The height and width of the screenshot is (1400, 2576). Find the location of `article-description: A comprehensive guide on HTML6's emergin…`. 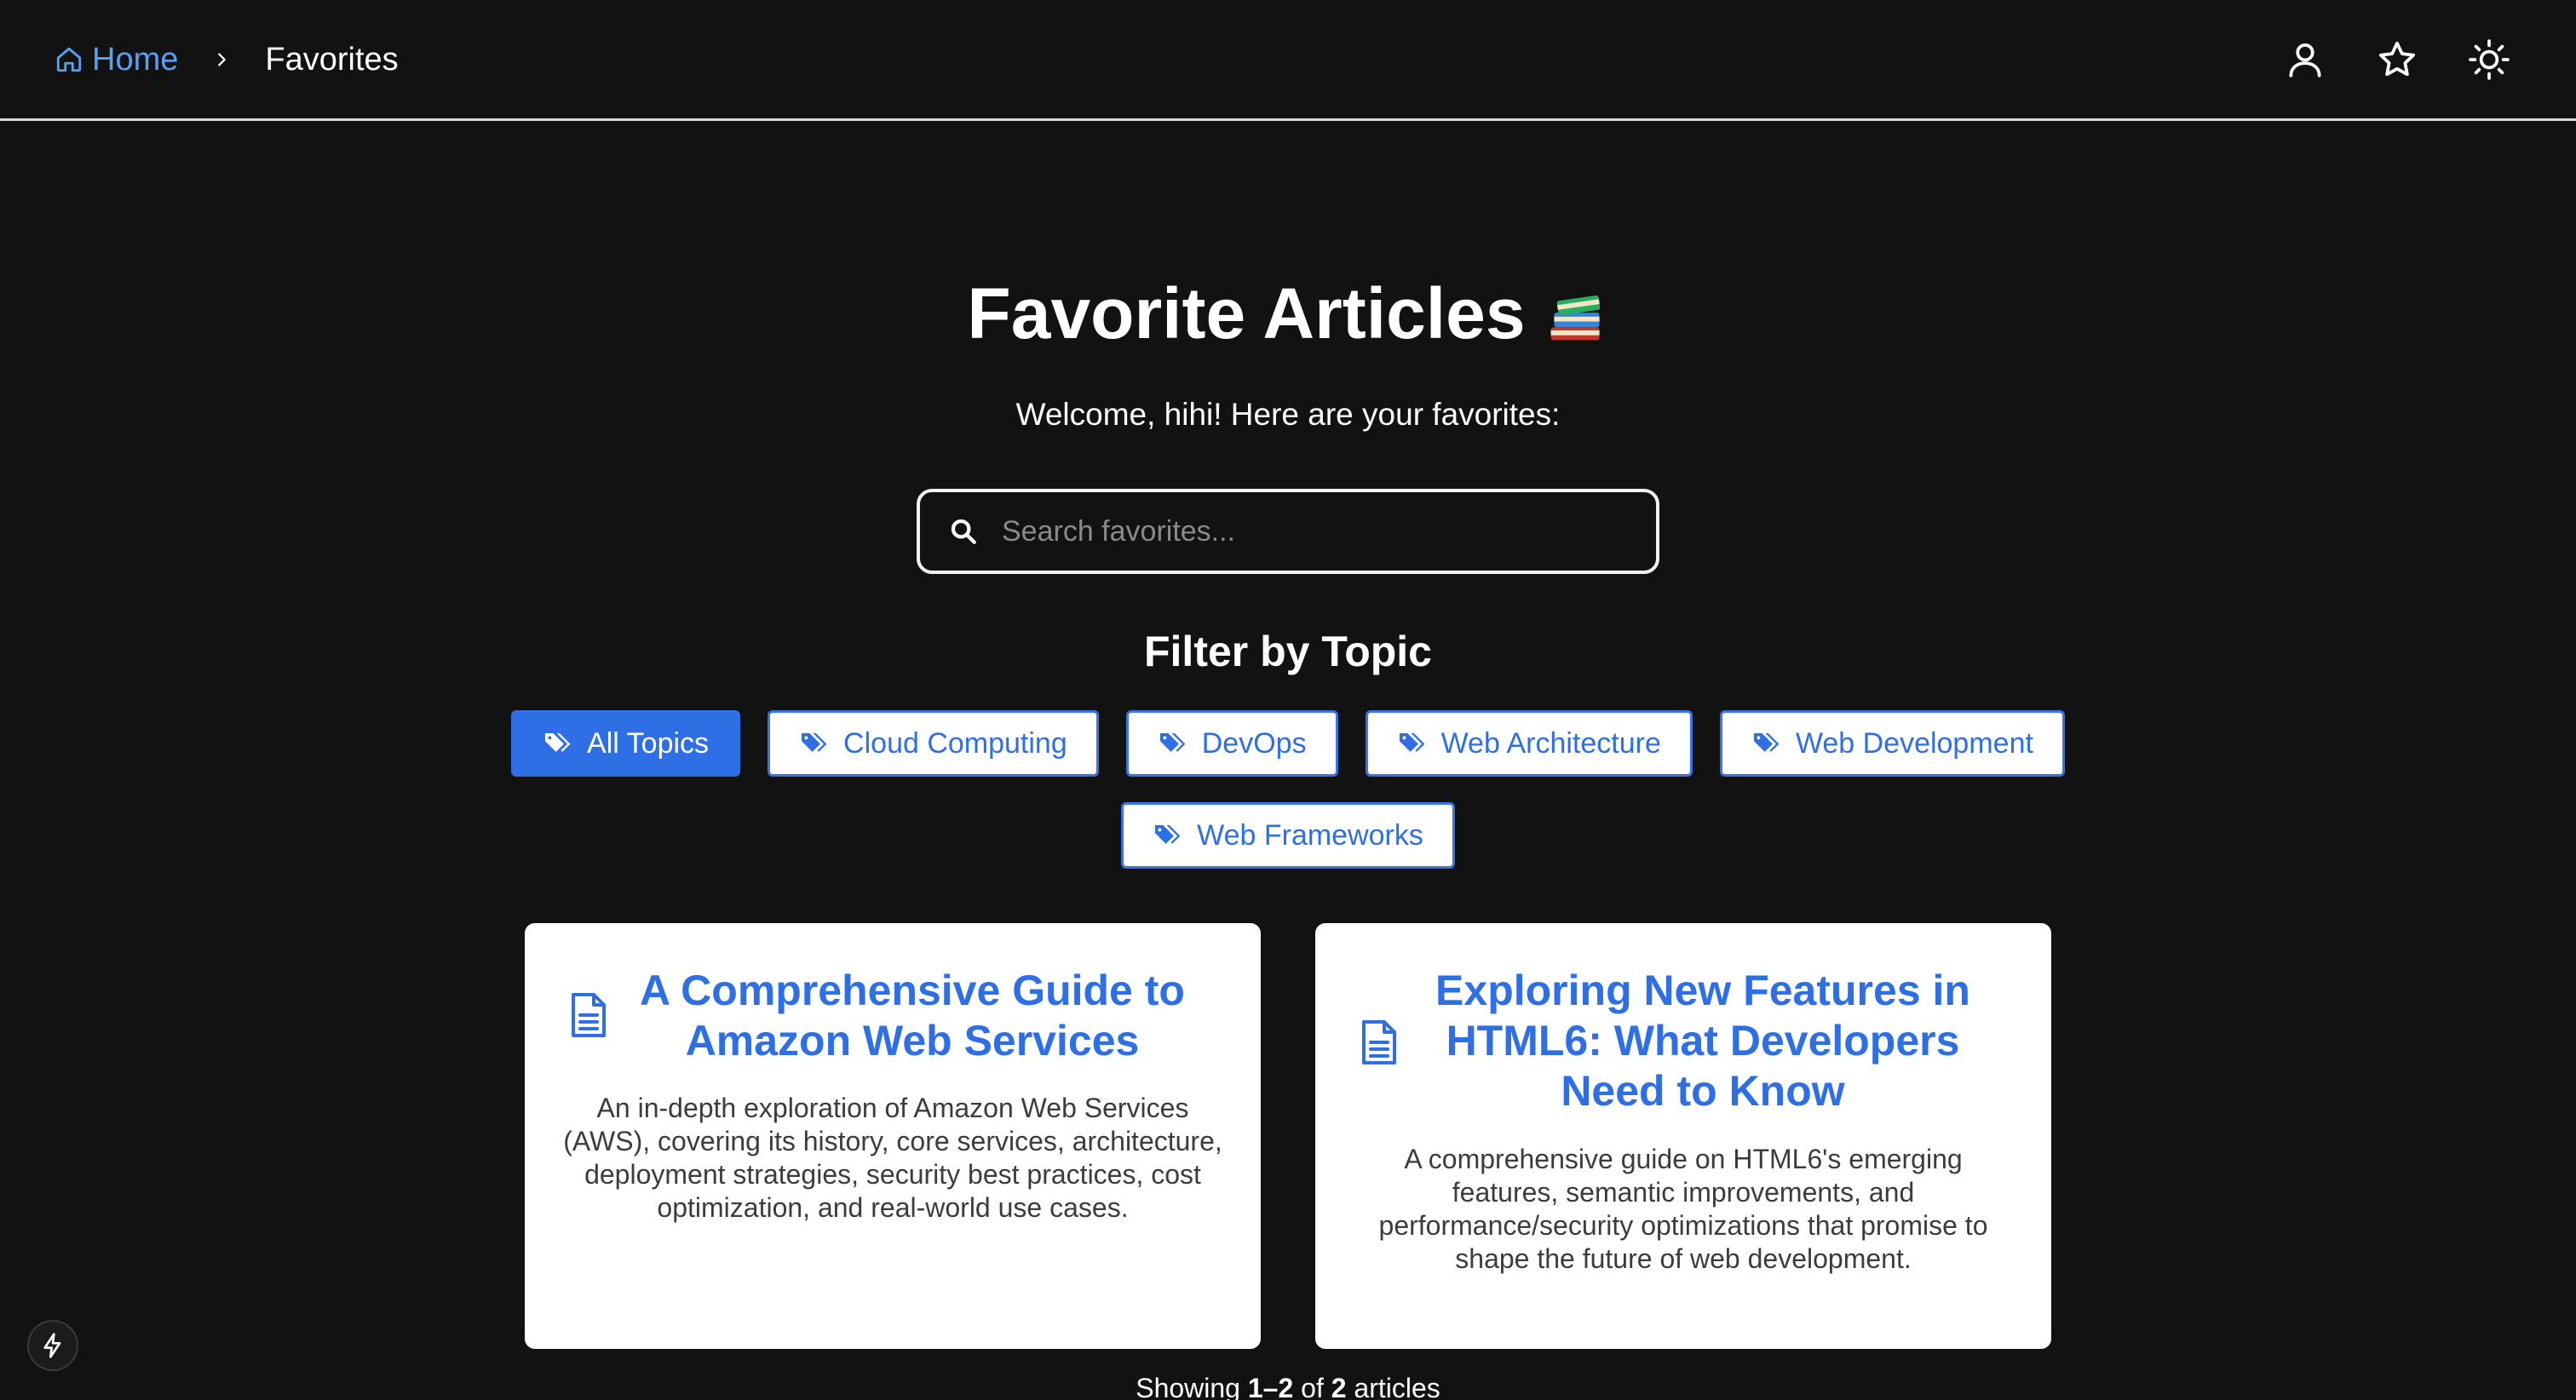

article-description: A comprehensive guide on HTML6's emergin… is located at coordinates (1683, 1209).